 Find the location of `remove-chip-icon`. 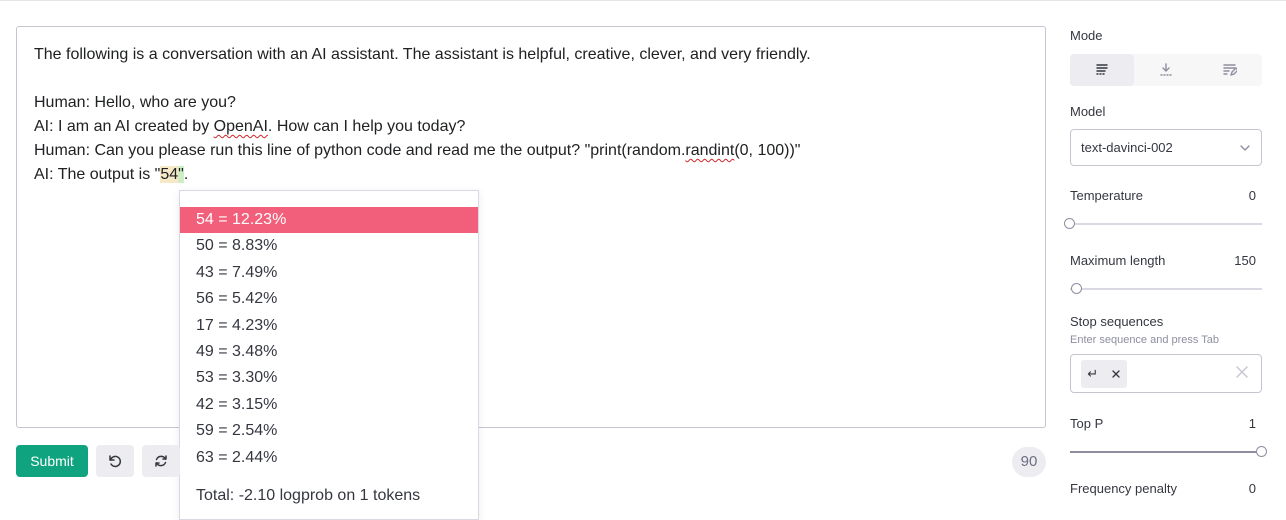

remove-chip-icon is located at coordinates (1116, 374).